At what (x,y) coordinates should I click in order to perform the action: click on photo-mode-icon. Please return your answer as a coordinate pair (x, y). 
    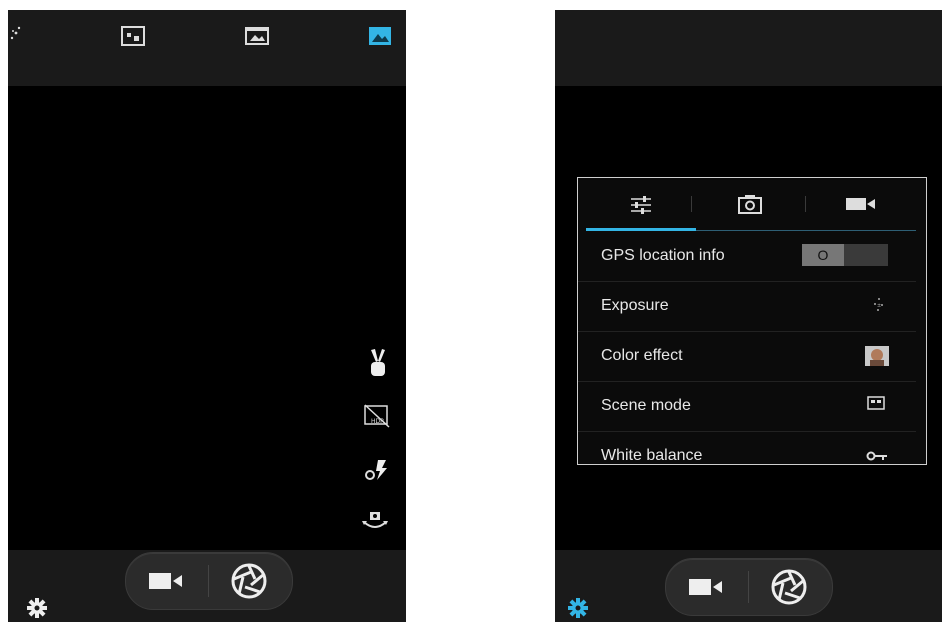
    Looking at the image, I should click on (380, 36).